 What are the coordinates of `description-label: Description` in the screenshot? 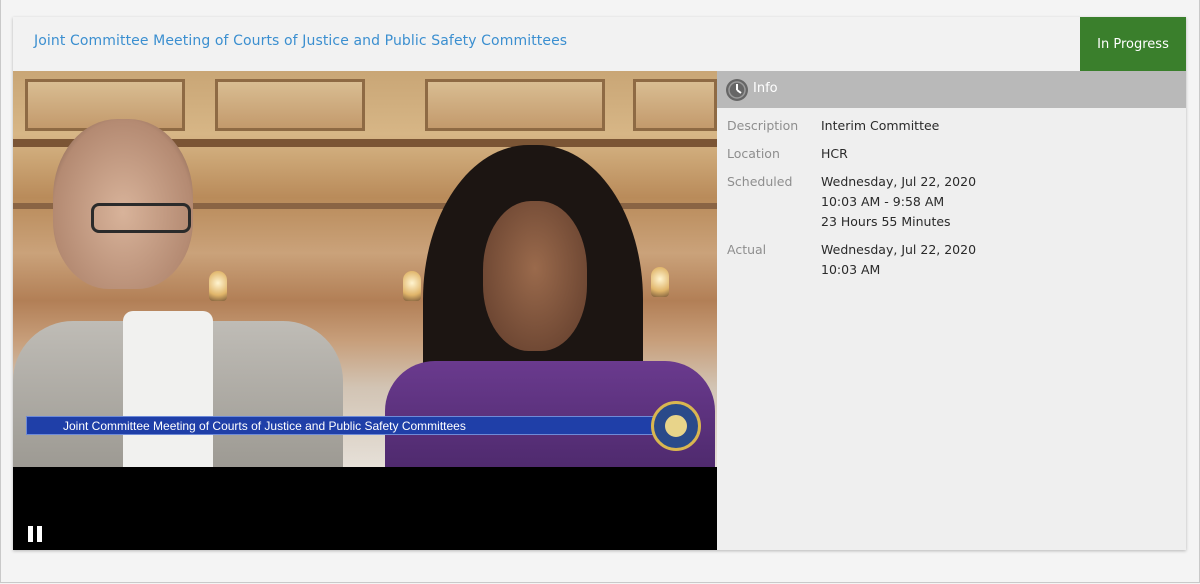 It's located at (763, 125).